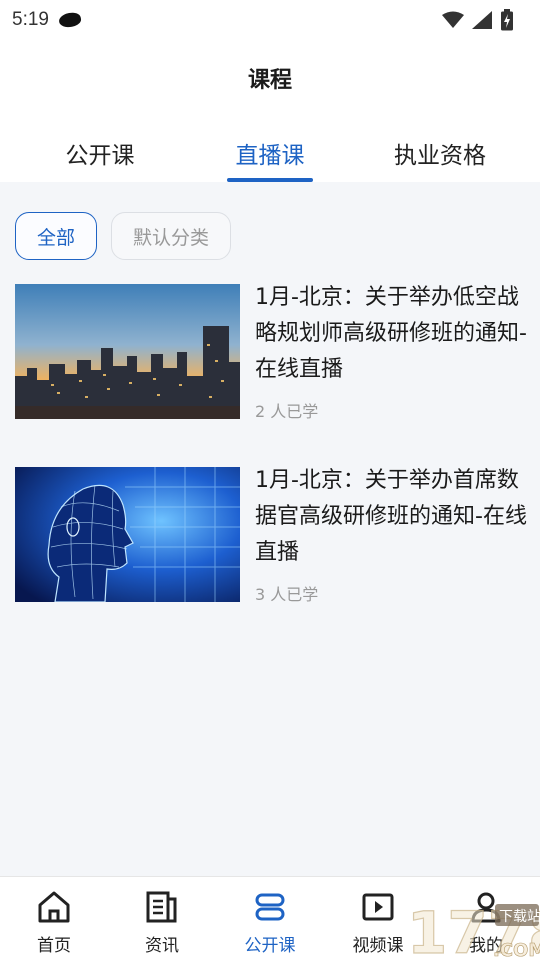 The height and width of the screenshot is (960, 540). I want to click on tab-label: 公开课, so click(100, 156).